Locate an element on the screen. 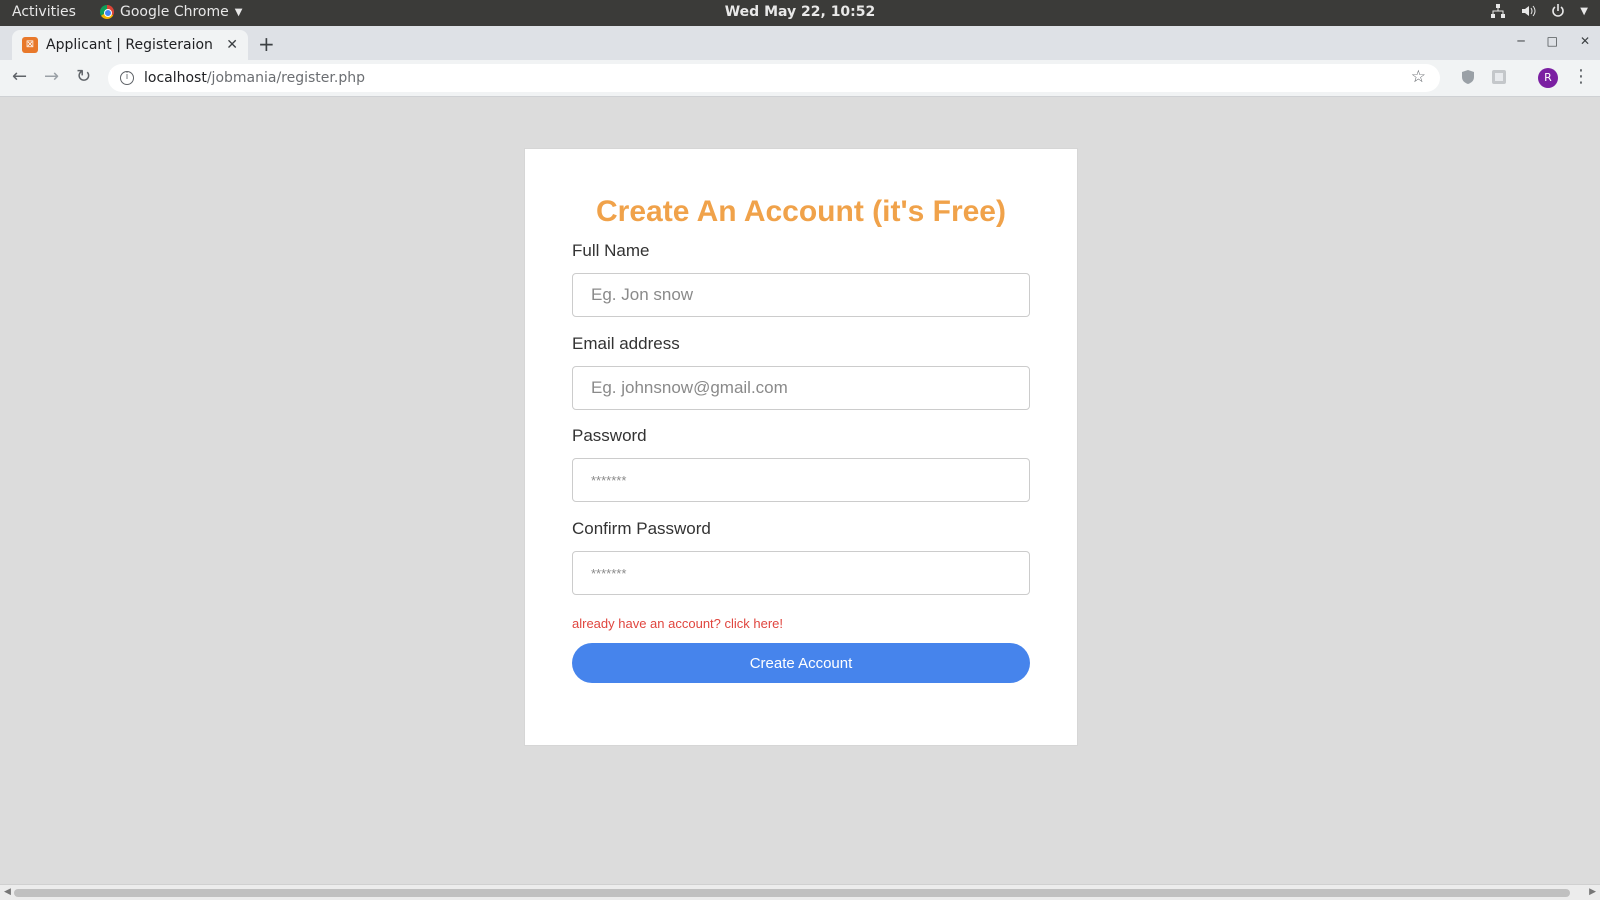 The image size is (1600, 900). url-path: /jobmania/register.php is located at coordinates (285, 78).